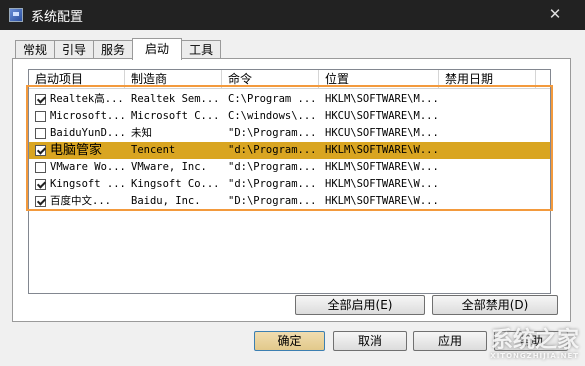  I want to click on enable-all-button: 全部启用(E), so click(360, 305).